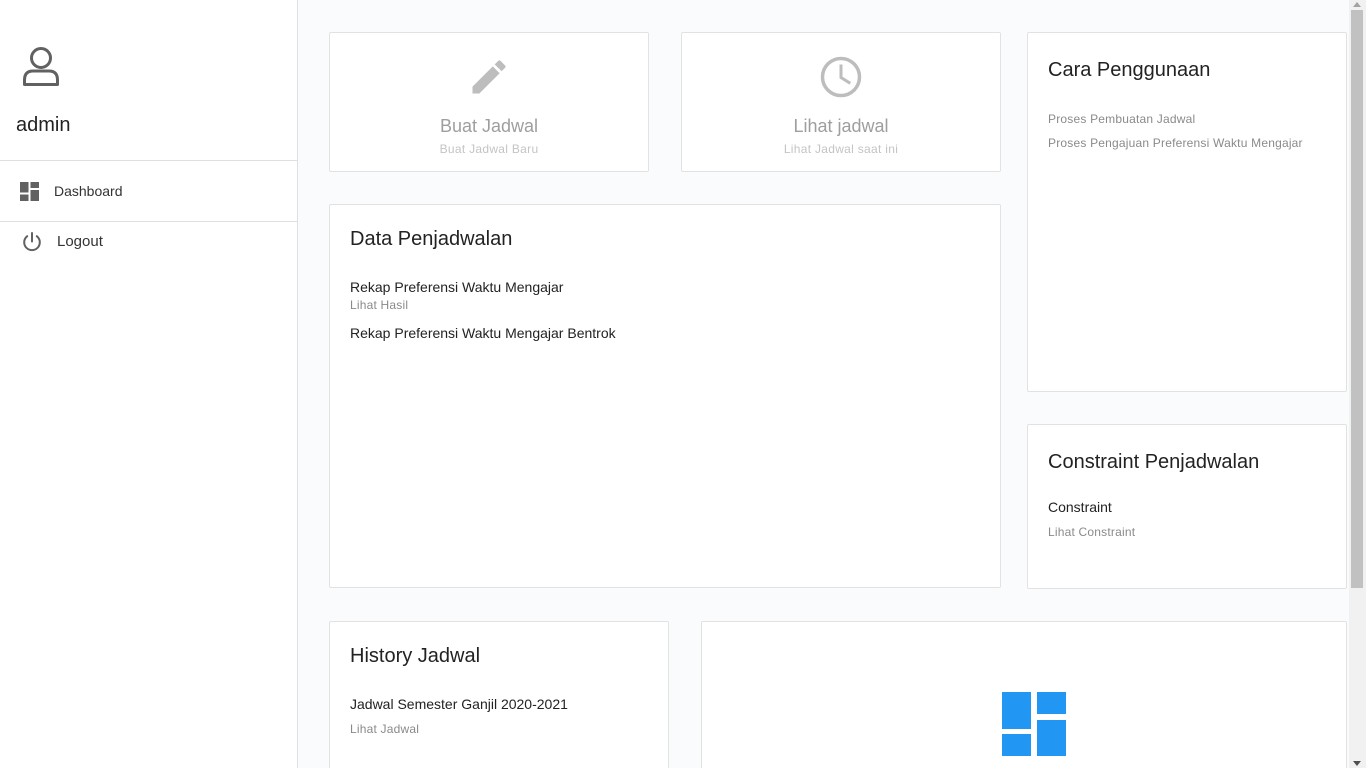  Describe the element at coordinates (29, 191) in the screenshot. I see `dashboard-icon` at that location.